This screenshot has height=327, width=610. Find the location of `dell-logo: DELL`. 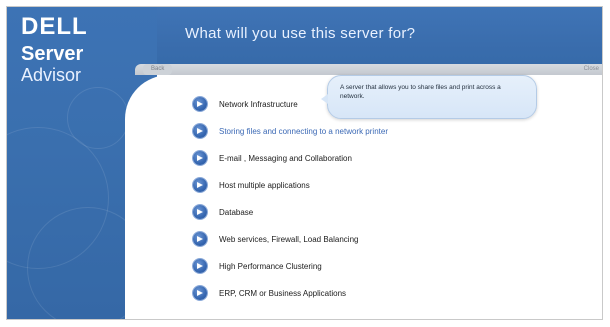

dell-logo: DELL is located at coordinates (54, 26).